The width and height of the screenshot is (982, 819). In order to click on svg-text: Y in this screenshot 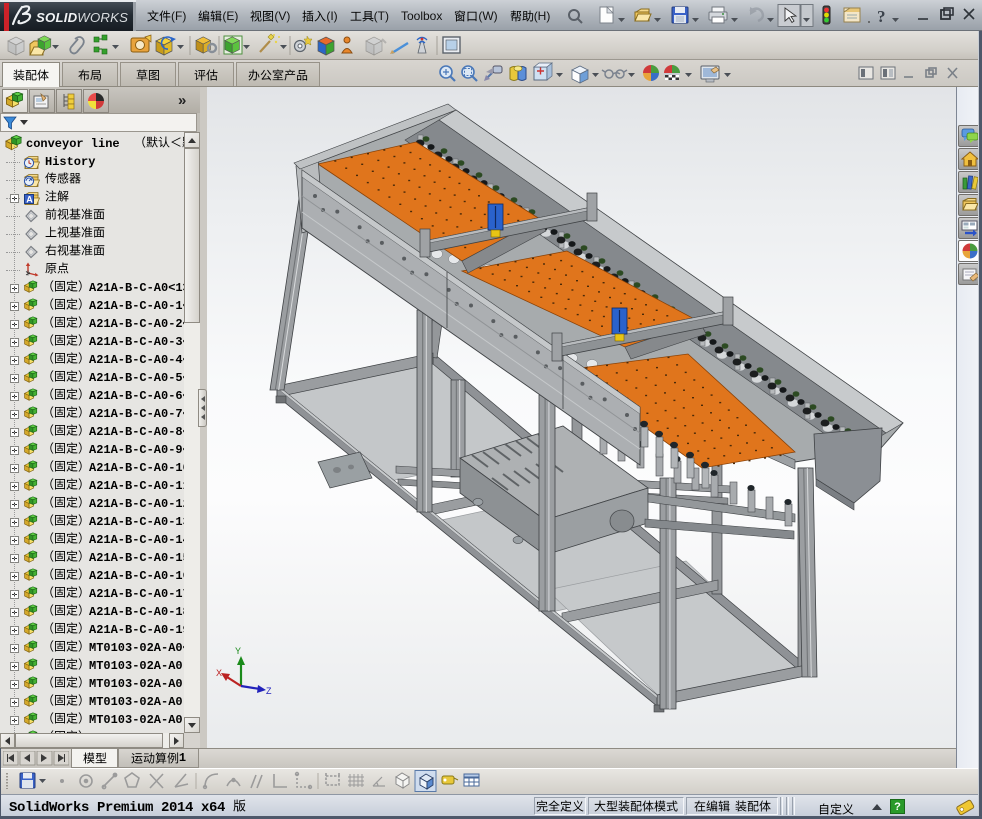, I will do `click(238, 651)`.